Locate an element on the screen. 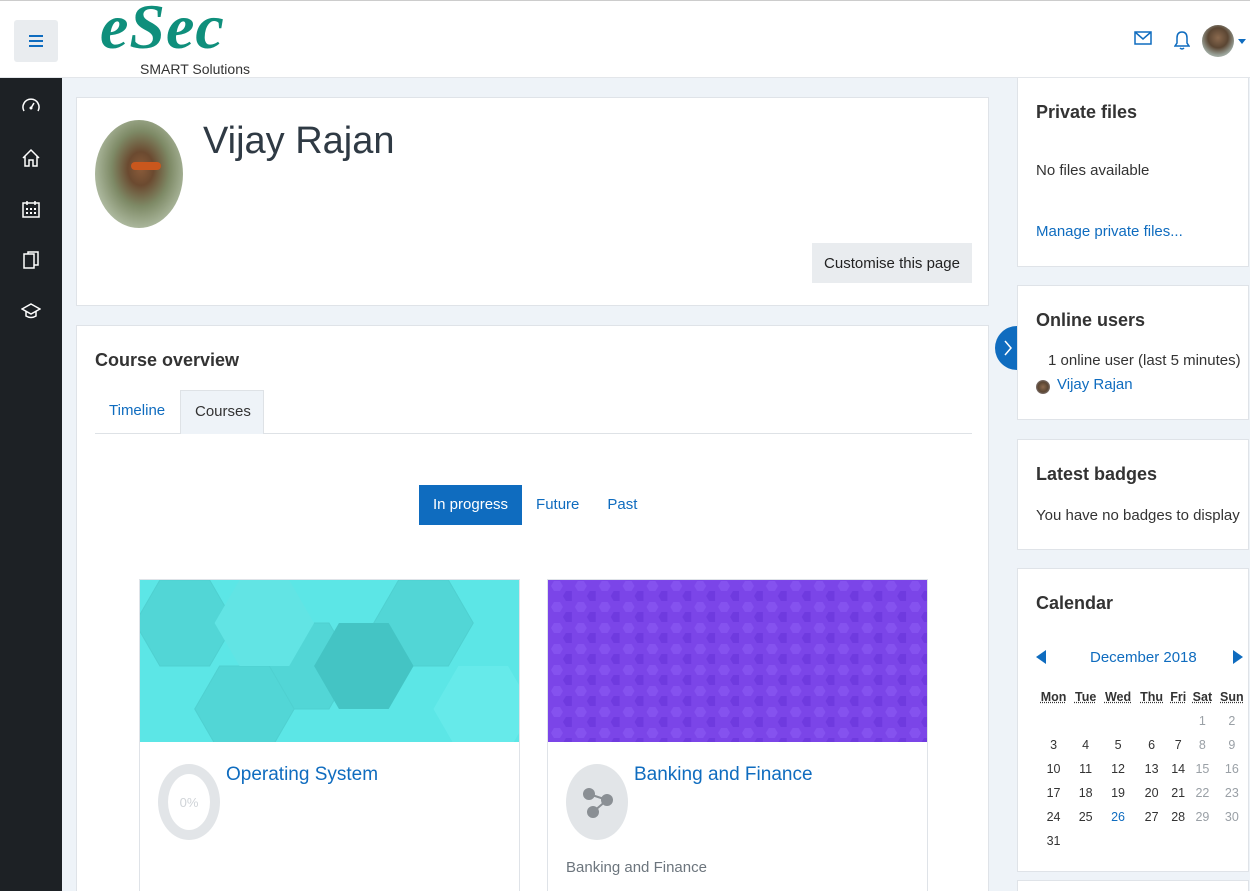 The height and width of the screenshot is (891, 1250). user-avatar is located at coordinates (1218, 41).